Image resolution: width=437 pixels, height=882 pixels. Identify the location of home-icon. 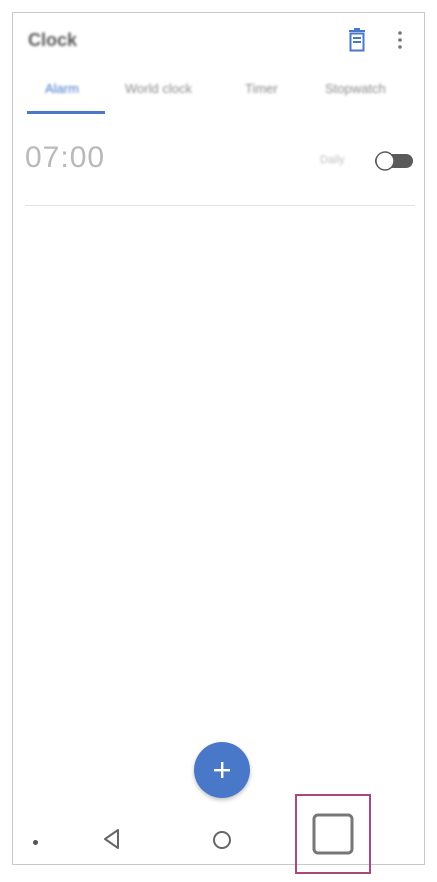
(222, 840).